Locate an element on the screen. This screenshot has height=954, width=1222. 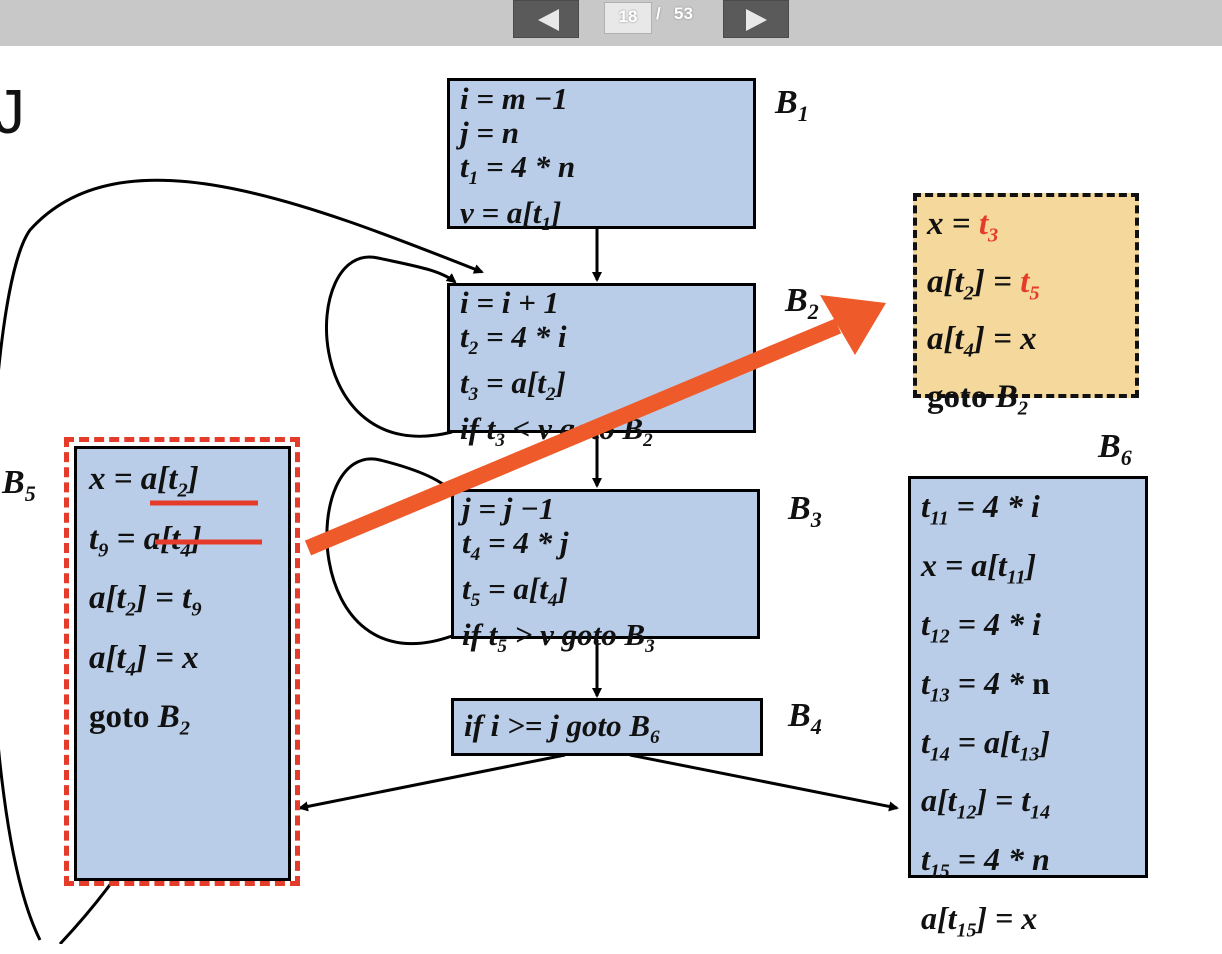
red-underlines is located at coordinates (206, 522).